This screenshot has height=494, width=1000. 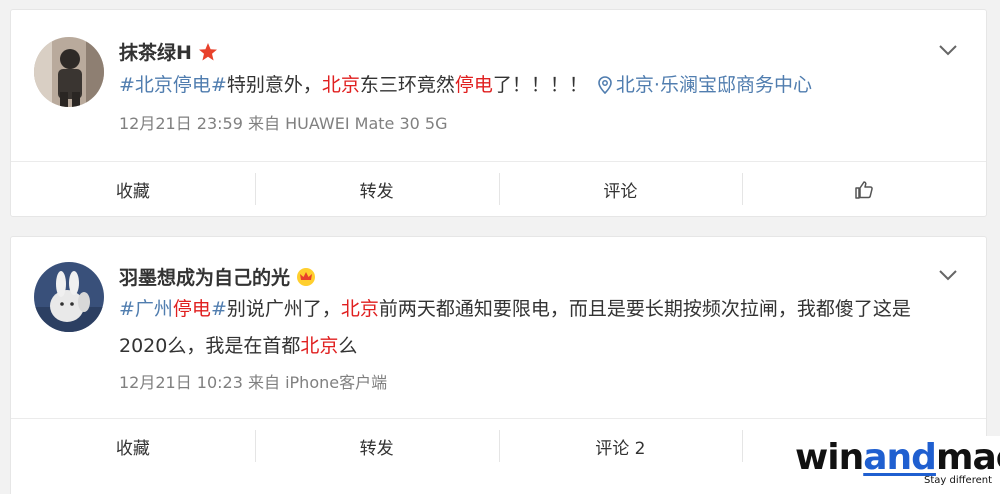 I want to click on topic-link: #广州停电#, so click(x=173, y=309).